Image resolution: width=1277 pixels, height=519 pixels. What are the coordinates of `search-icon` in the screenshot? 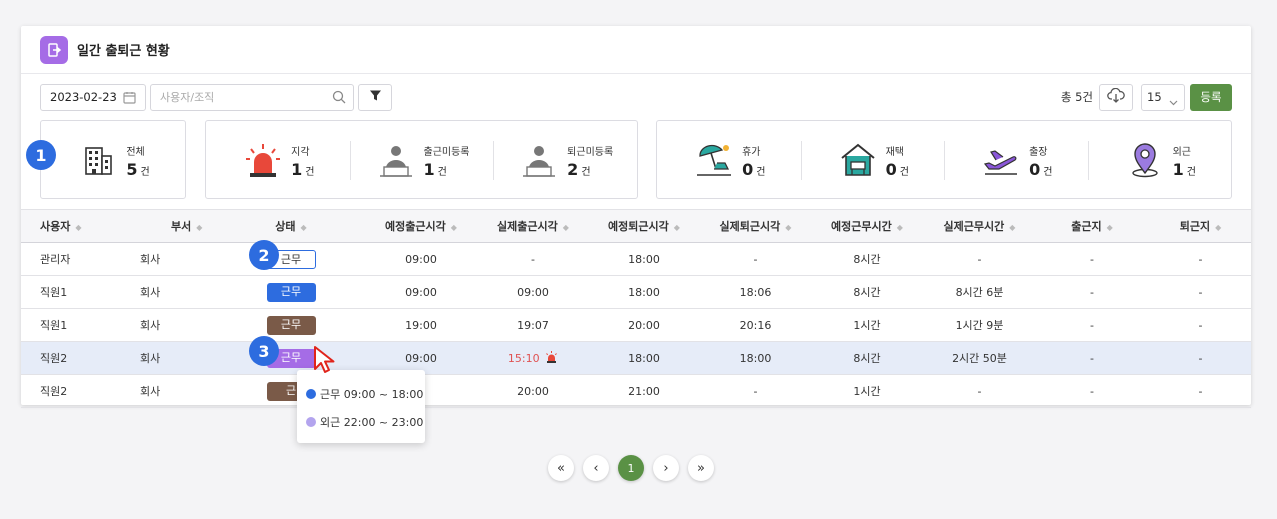 It's located at (339, 98).